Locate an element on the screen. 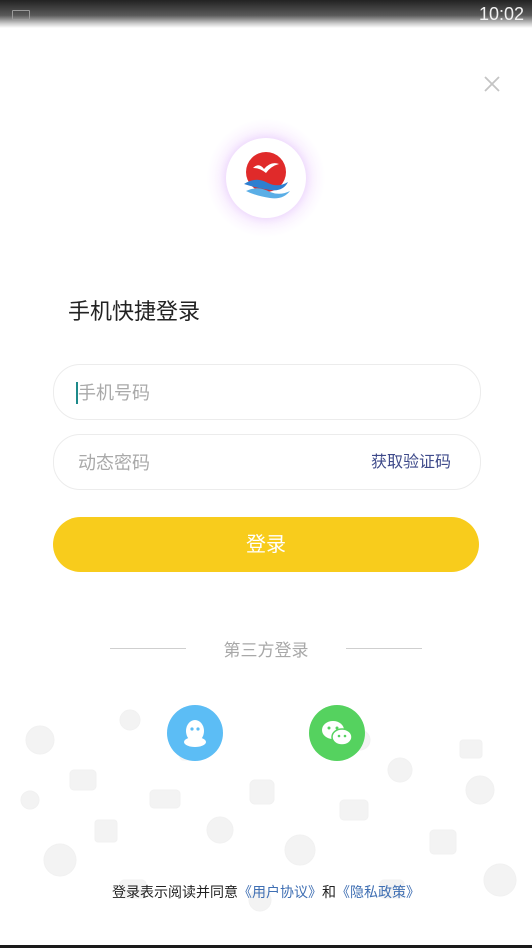 The image size is (532, 948). wechat-login-button is located at coordinates (337, 733).